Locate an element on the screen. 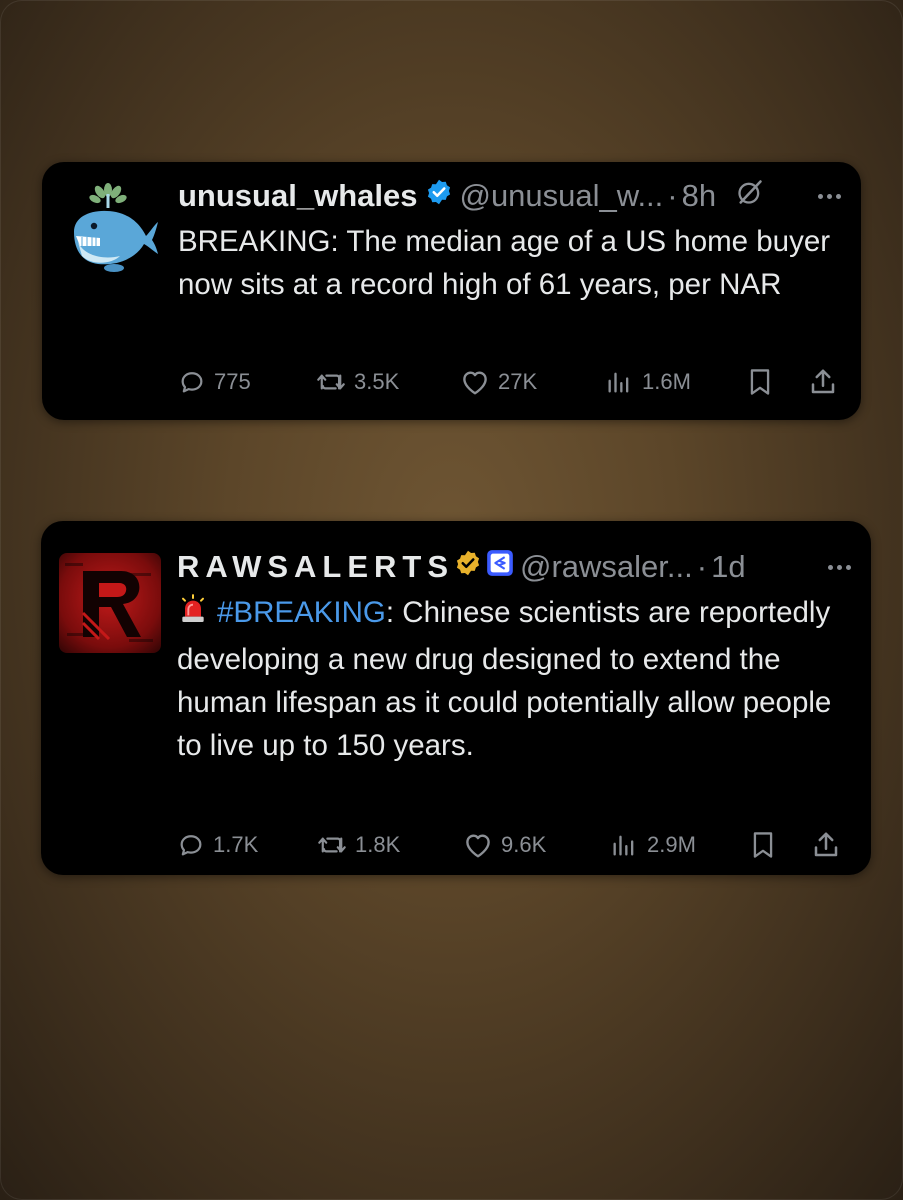  repost-count: 3.5K is located at coordinates (377, 381).